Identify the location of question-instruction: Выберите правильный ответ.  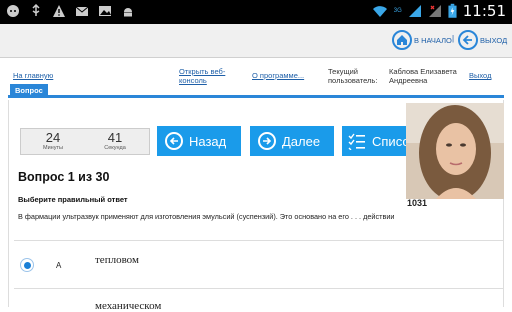
(73, 199).